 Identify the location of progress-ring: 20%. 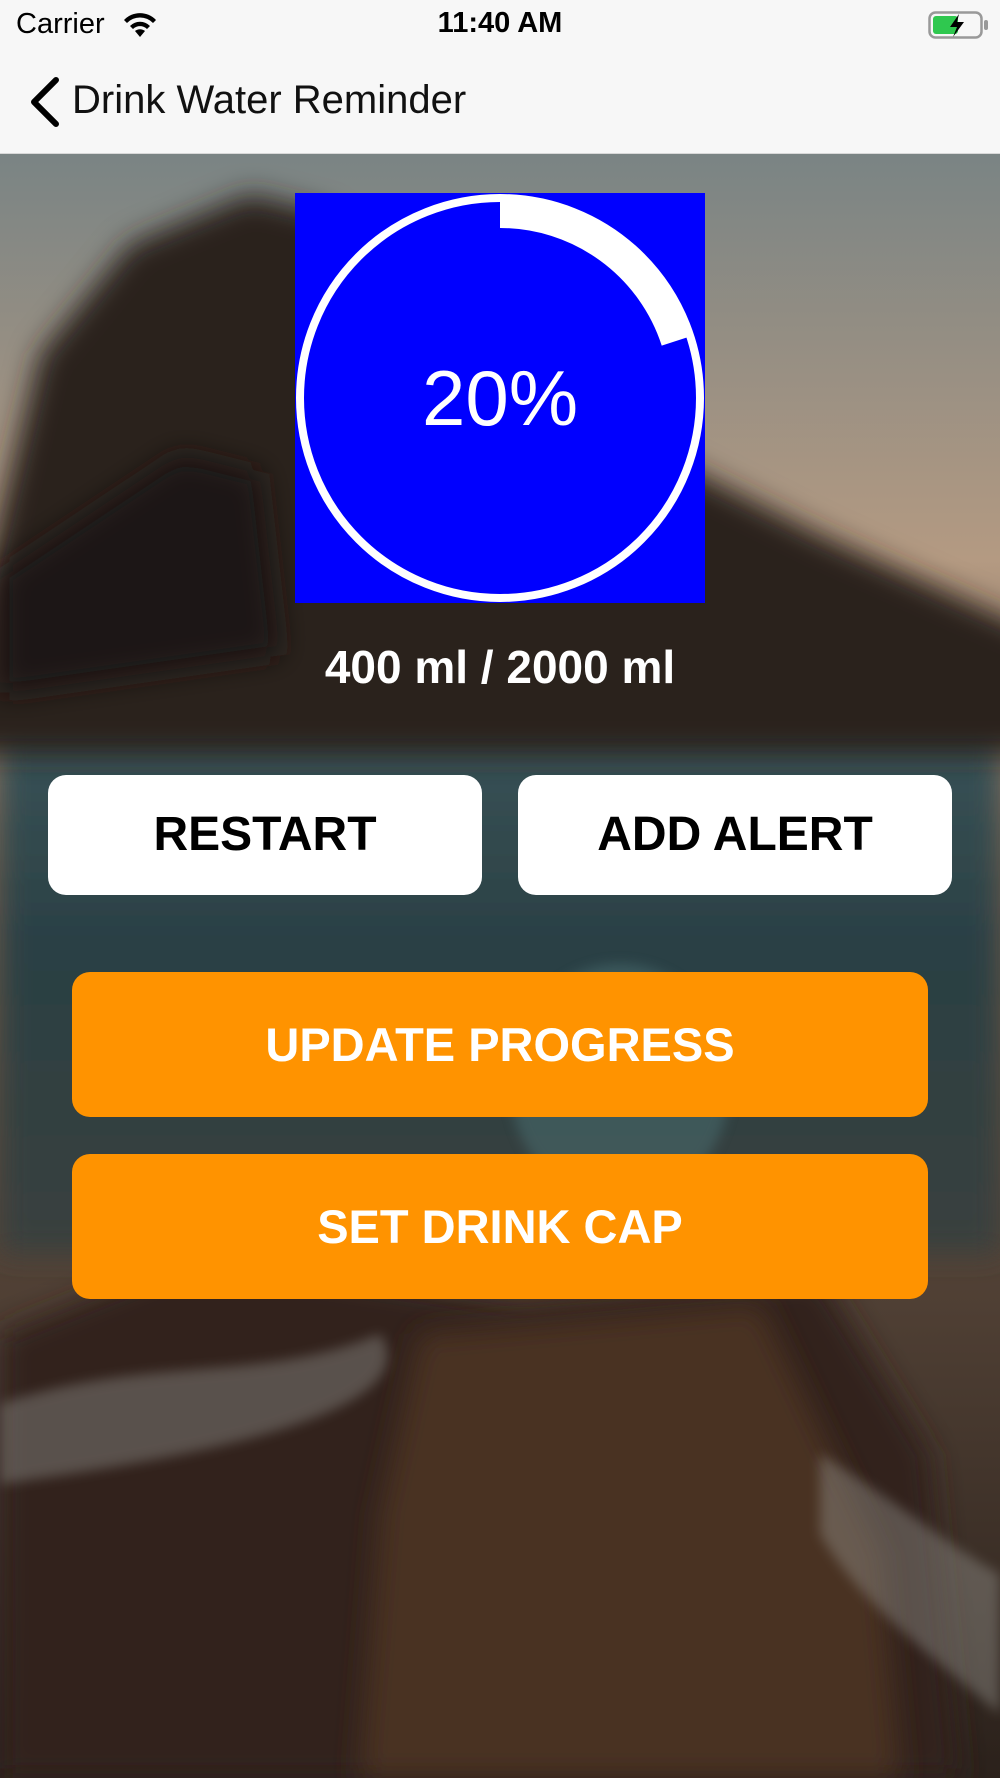
(500, 398).